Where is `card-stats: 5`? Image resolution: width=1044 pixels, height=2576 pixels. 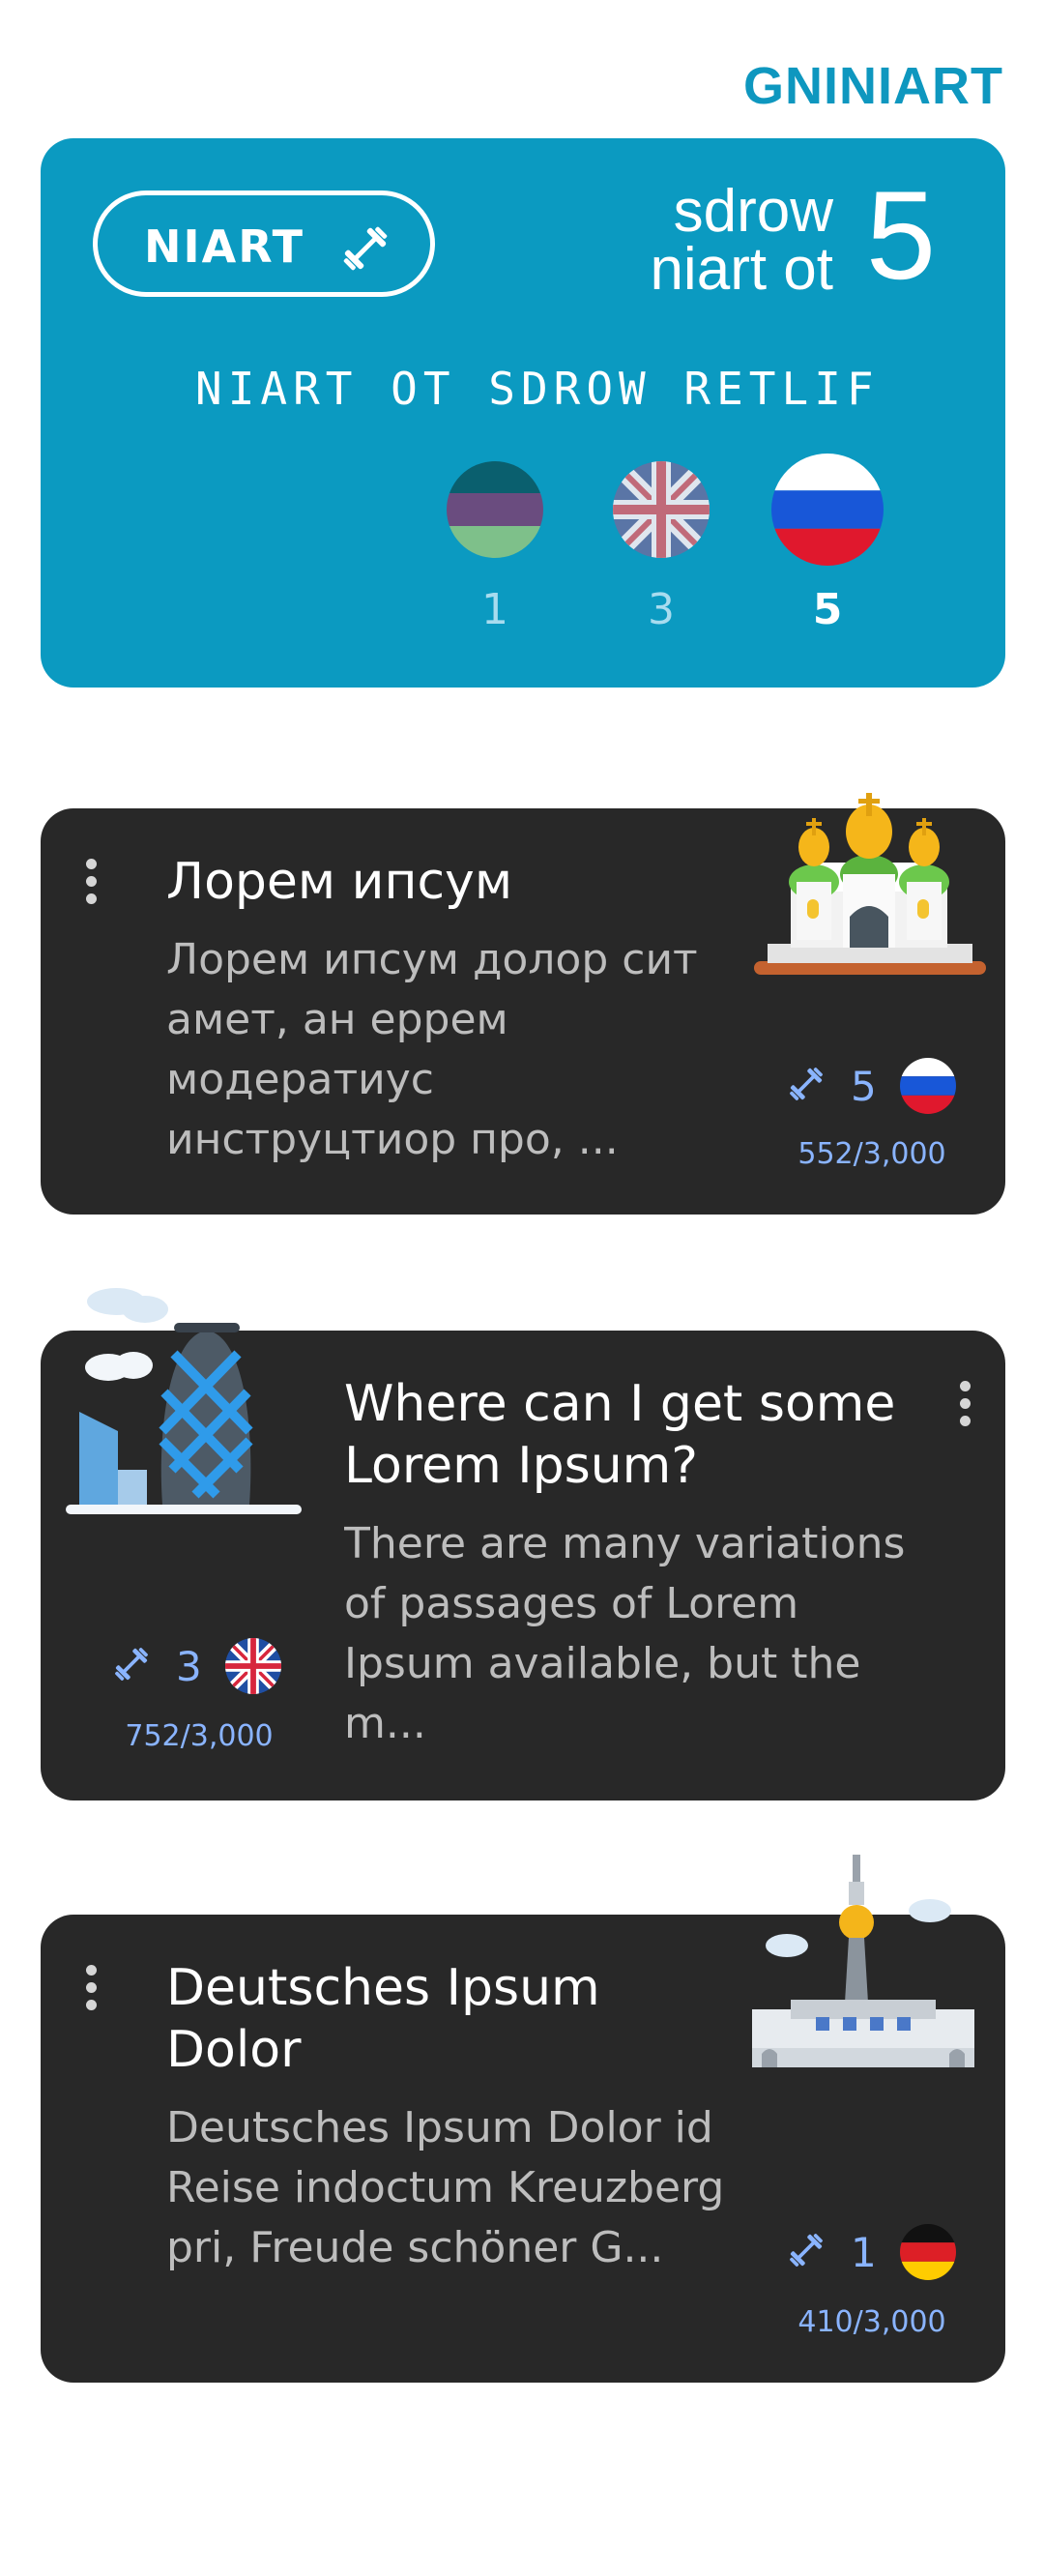 card-stats: 5 is located at coordinates (870, 1086).